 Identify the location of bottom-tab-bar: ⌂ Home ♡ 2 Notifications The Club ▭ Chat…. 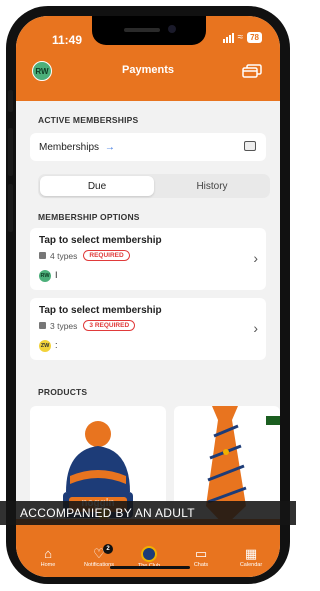
(148, 548).